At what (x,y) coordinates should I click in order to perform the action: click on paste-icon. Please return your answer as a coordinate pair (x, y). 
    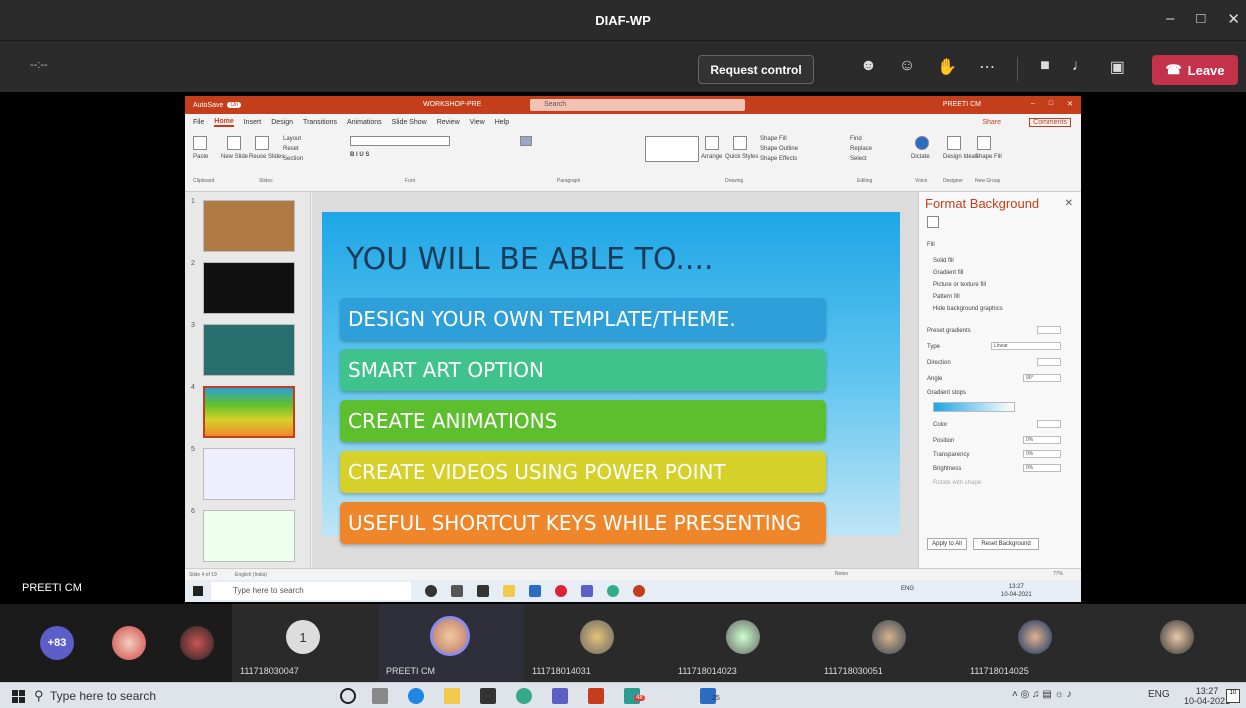
    Looking at the image, I should click on (200, 143).